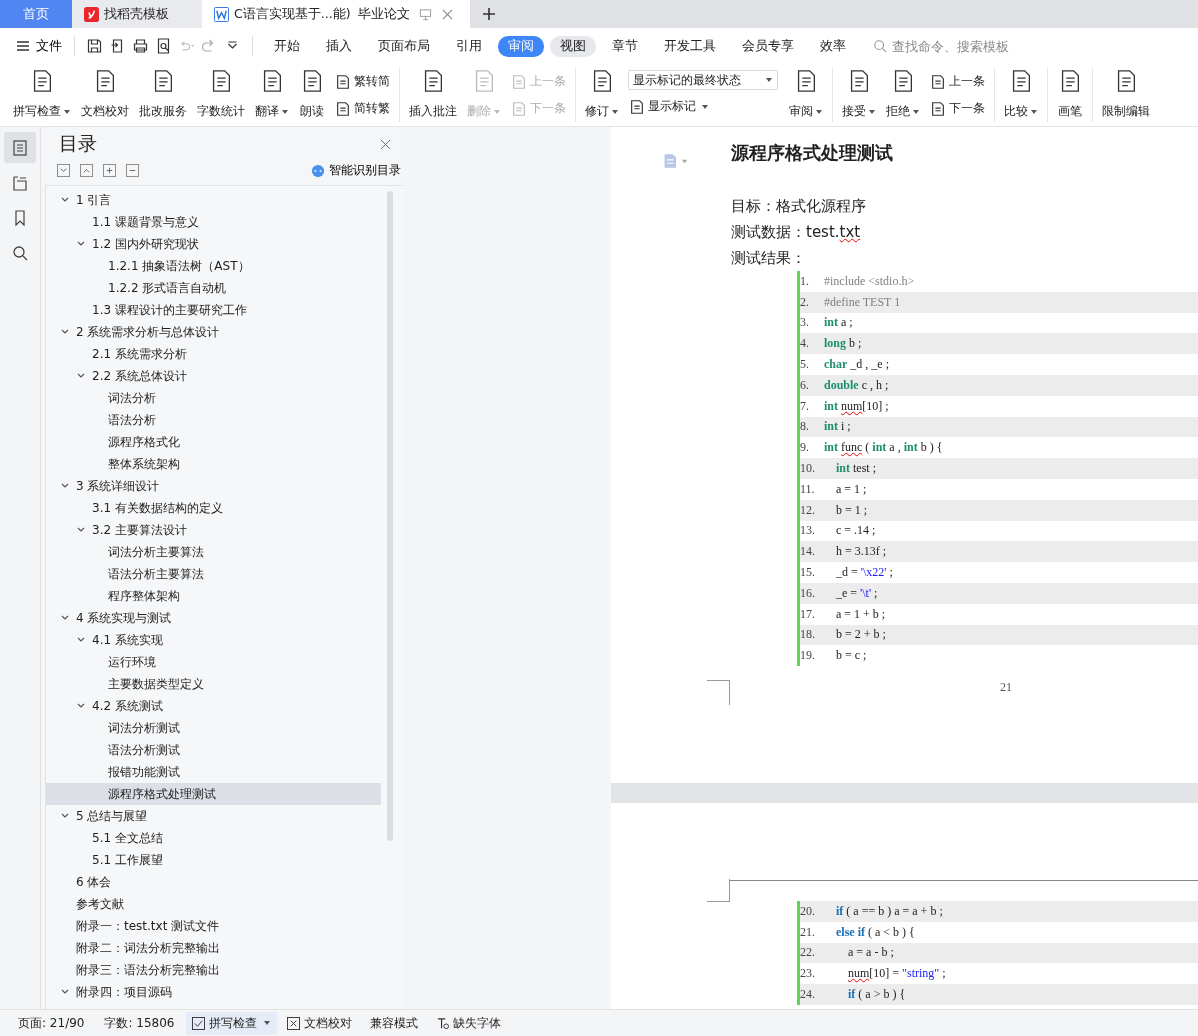 Image resolution: width=1198 pixels, height=1036 pixels. What do you see at coordinates (320, 1023) in the screenshot?
I see `proofread-button: 文档校对` at bounding box center [320, 1023].